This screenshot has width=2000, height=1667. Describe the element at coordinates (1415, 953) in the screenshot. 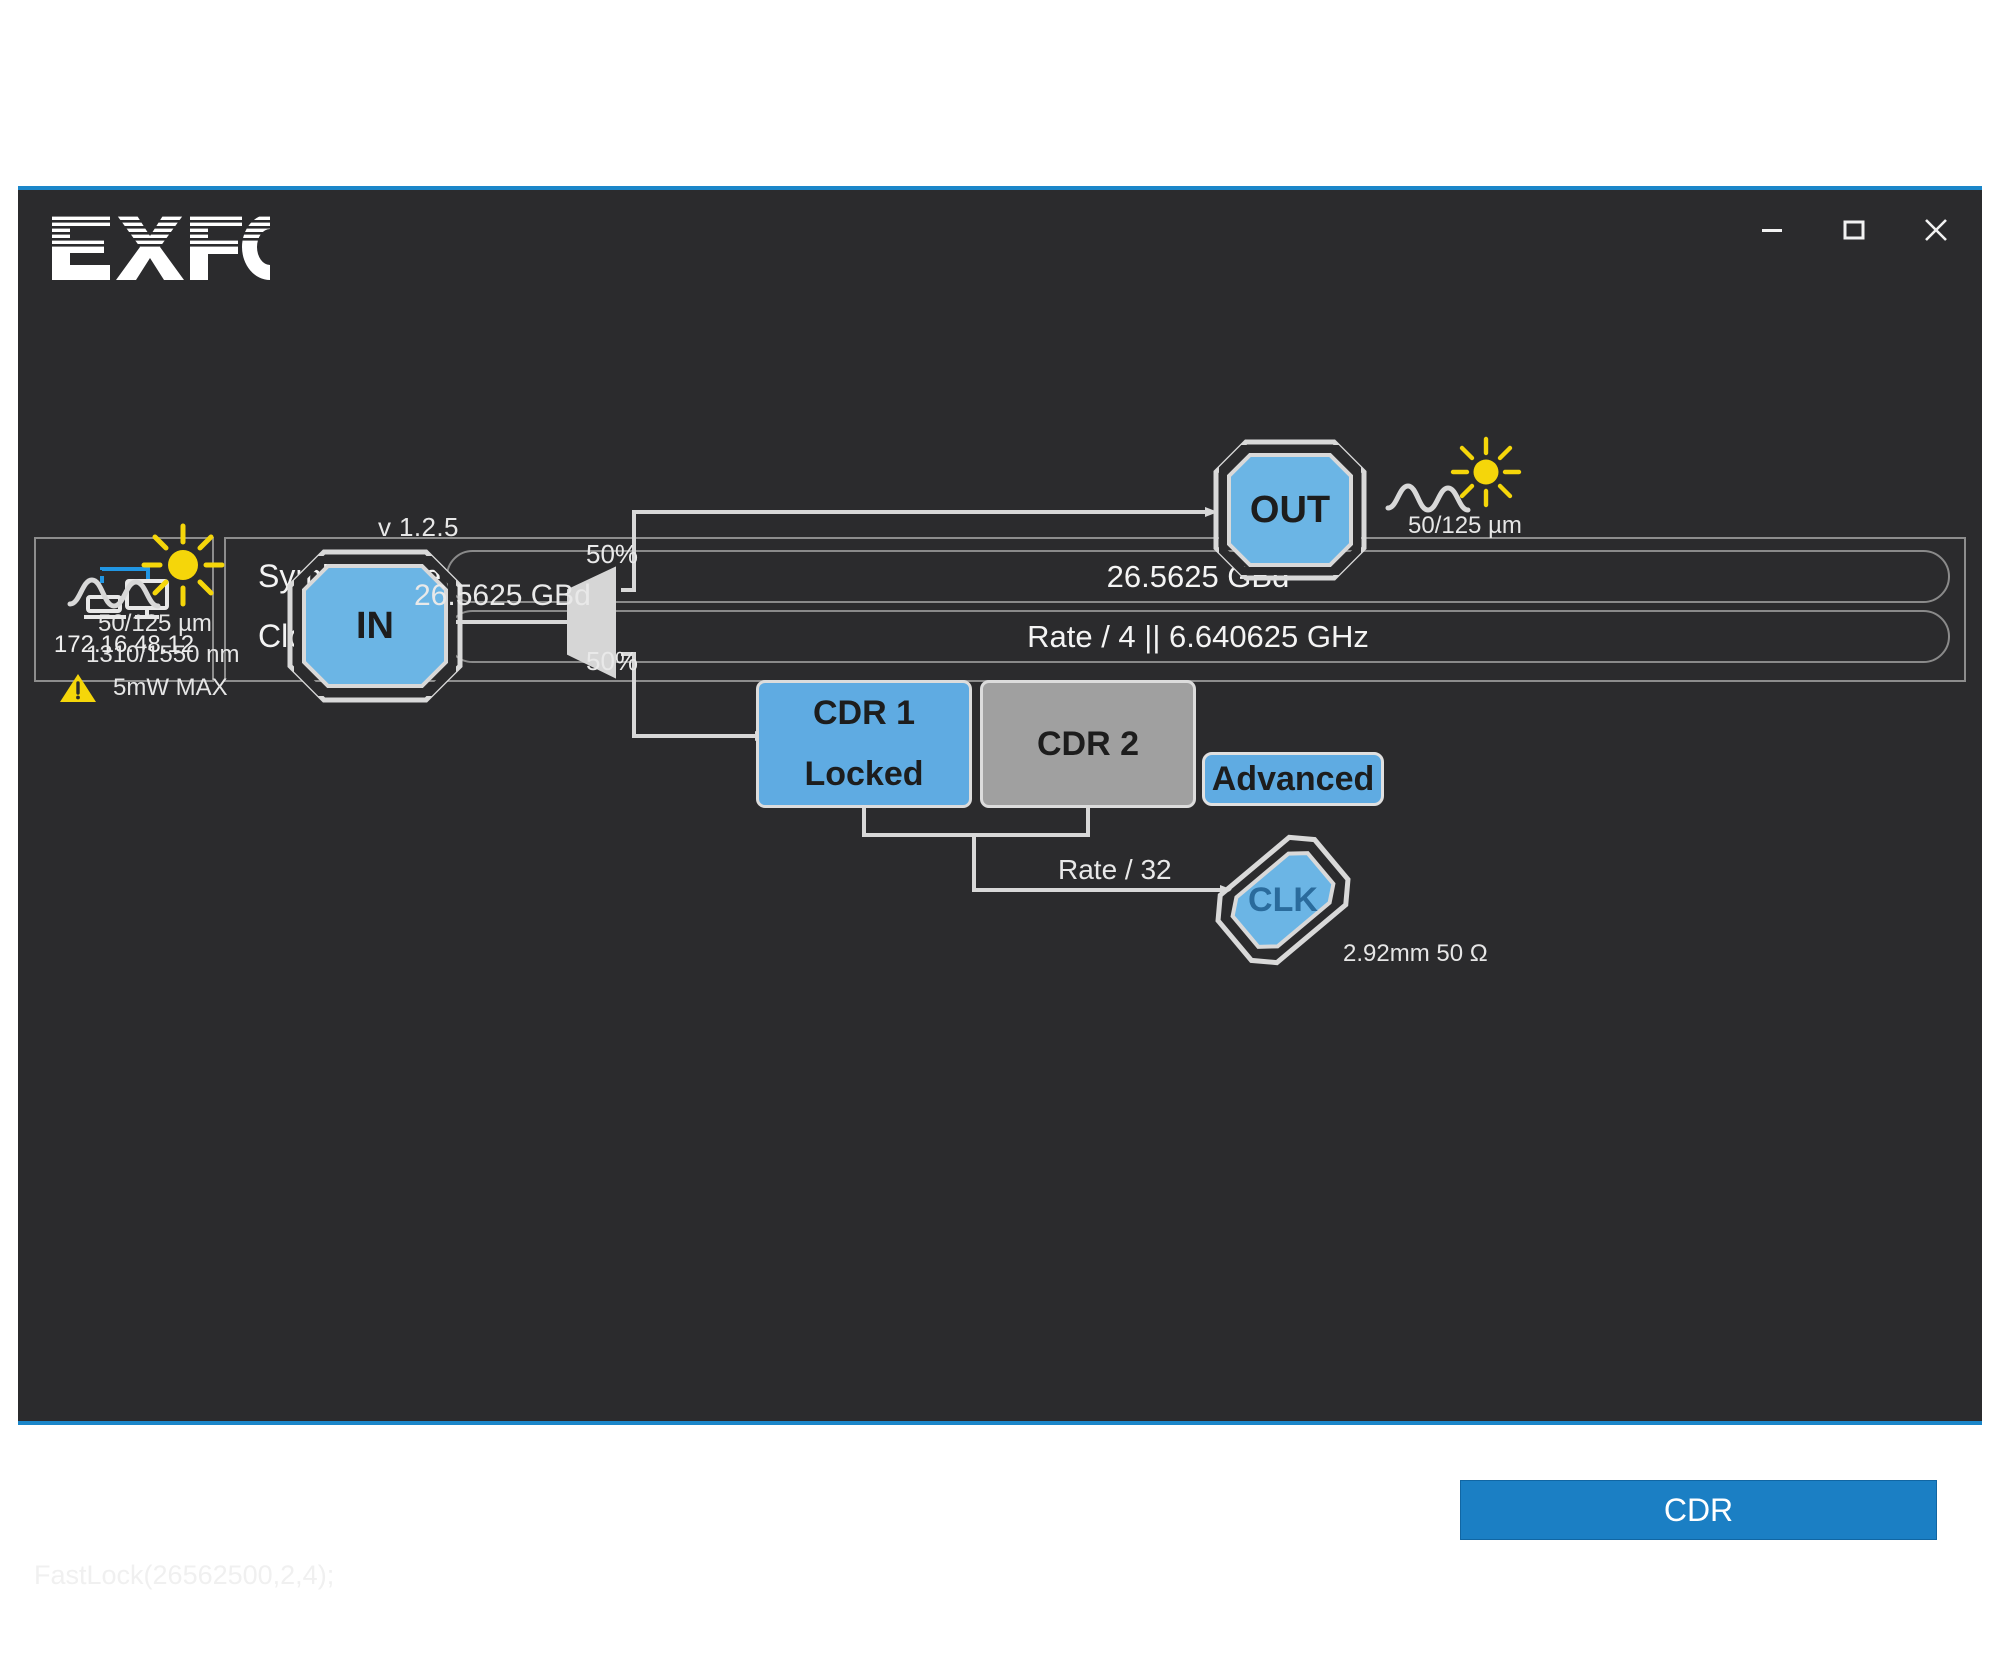

I see `clock-connector-label: 2.92mm 50 Ω` at that location.